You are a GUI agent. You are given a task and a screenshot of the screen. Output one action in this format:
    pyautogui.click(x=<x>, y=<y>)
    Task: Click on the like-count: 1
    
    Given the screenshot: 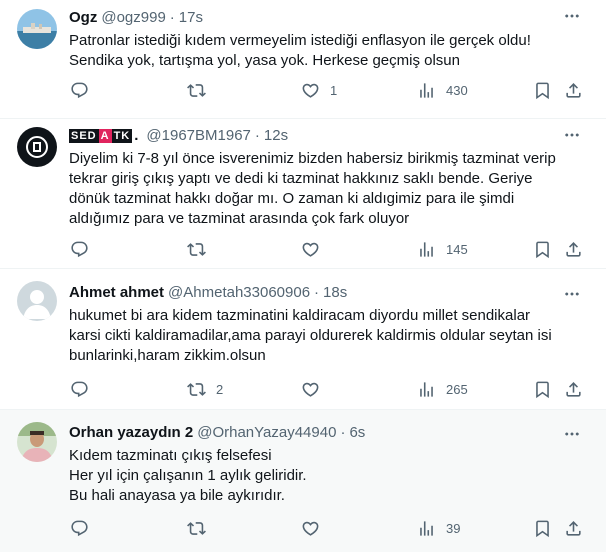 What is the action you would take?
    pyautogui.click(x=334, y=90)
    